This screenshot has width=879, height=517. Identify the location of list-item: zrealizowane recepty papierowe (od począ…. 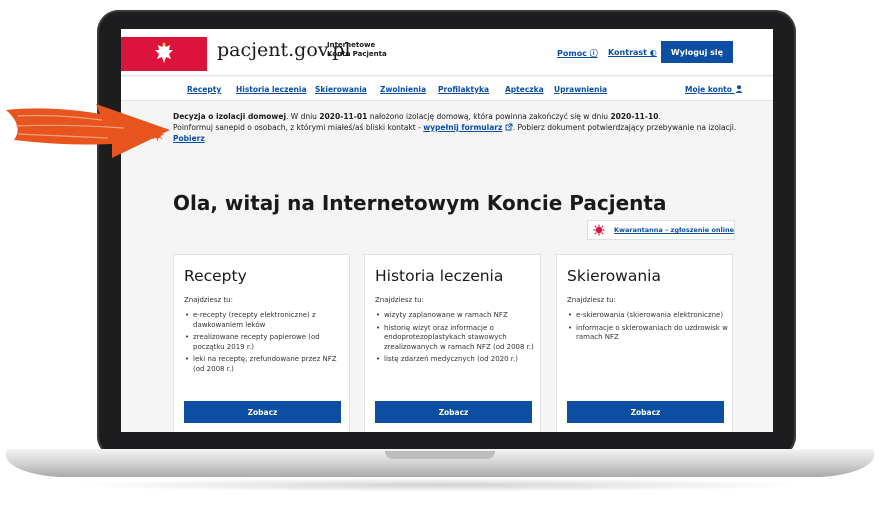
(265, 342).